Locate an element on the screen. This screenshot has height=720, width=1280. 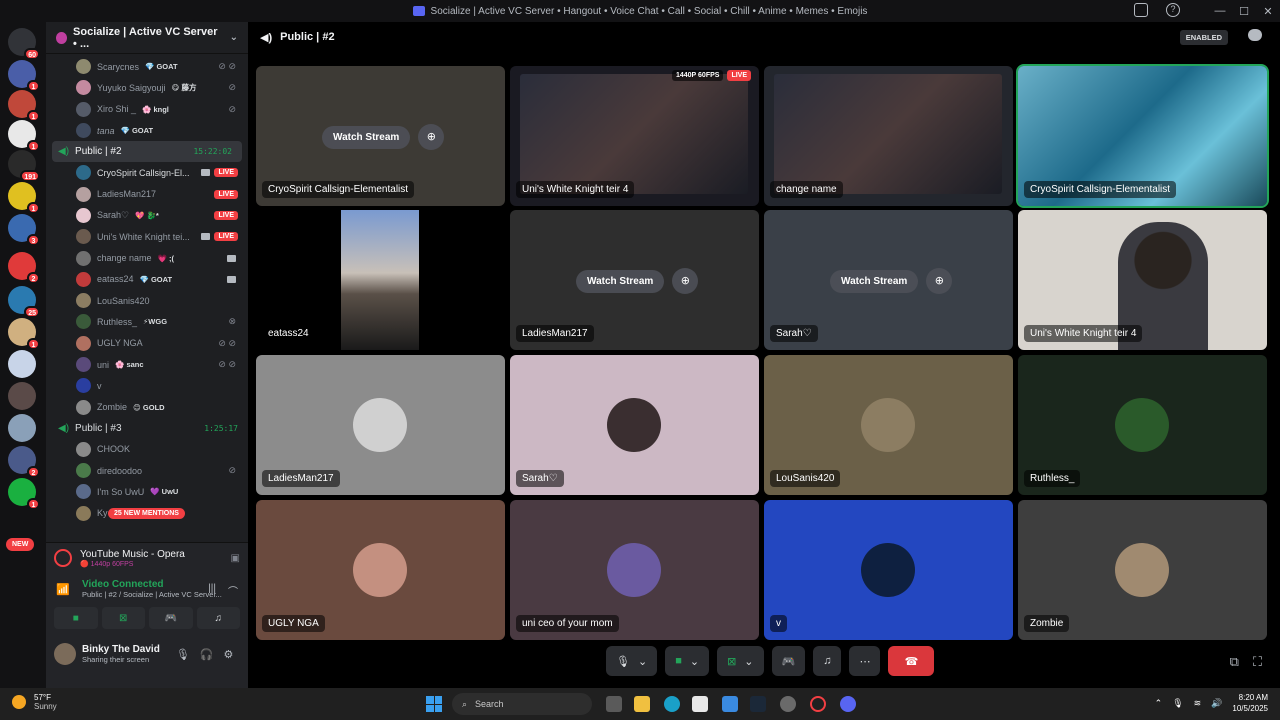
voice-user: Uni's White Knight tei... LIVE is located at coordinates (147, 236).